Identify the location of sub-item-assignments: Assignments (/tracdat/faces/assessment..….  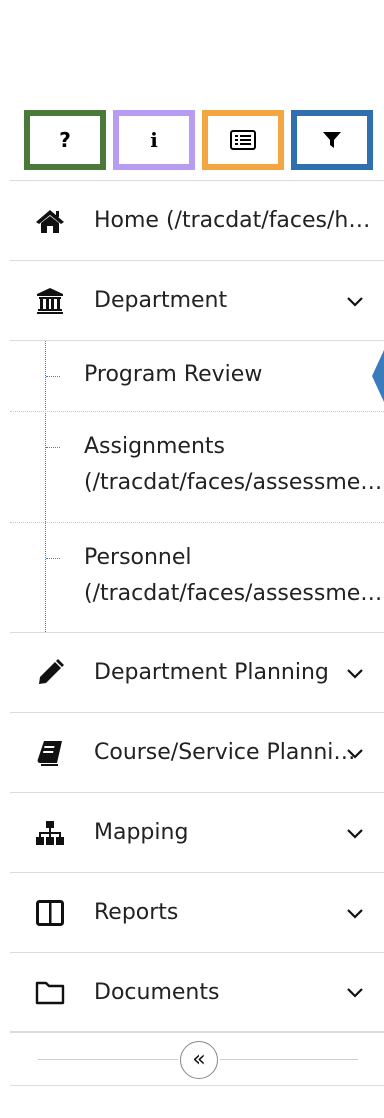
(197, 466).